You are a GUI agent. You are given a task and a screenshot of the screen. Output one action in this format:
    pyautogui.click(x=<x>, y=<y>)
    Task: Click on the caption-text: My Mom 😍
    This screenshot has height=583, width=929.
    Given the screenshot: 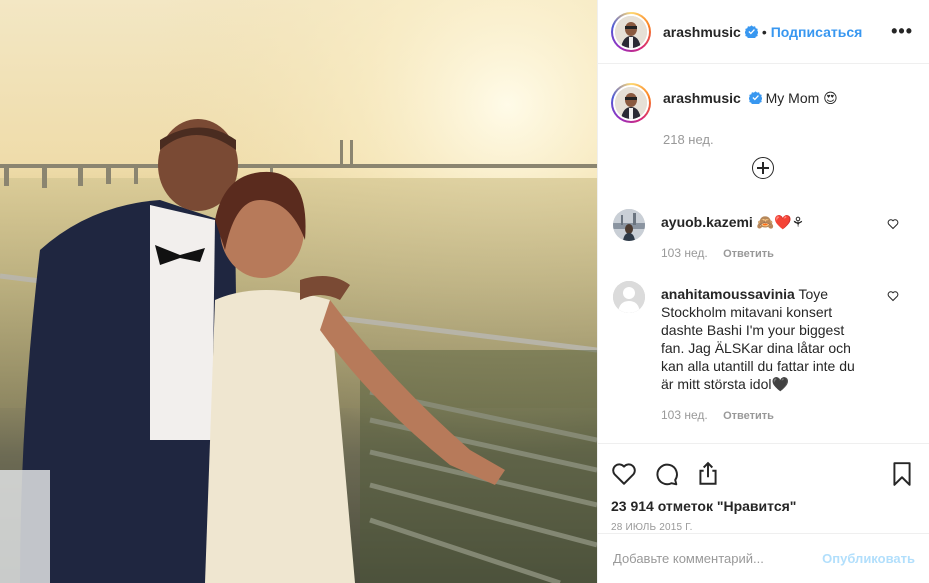 What is the action you would take?
    pyautogui.click(x=801, y=98)
    